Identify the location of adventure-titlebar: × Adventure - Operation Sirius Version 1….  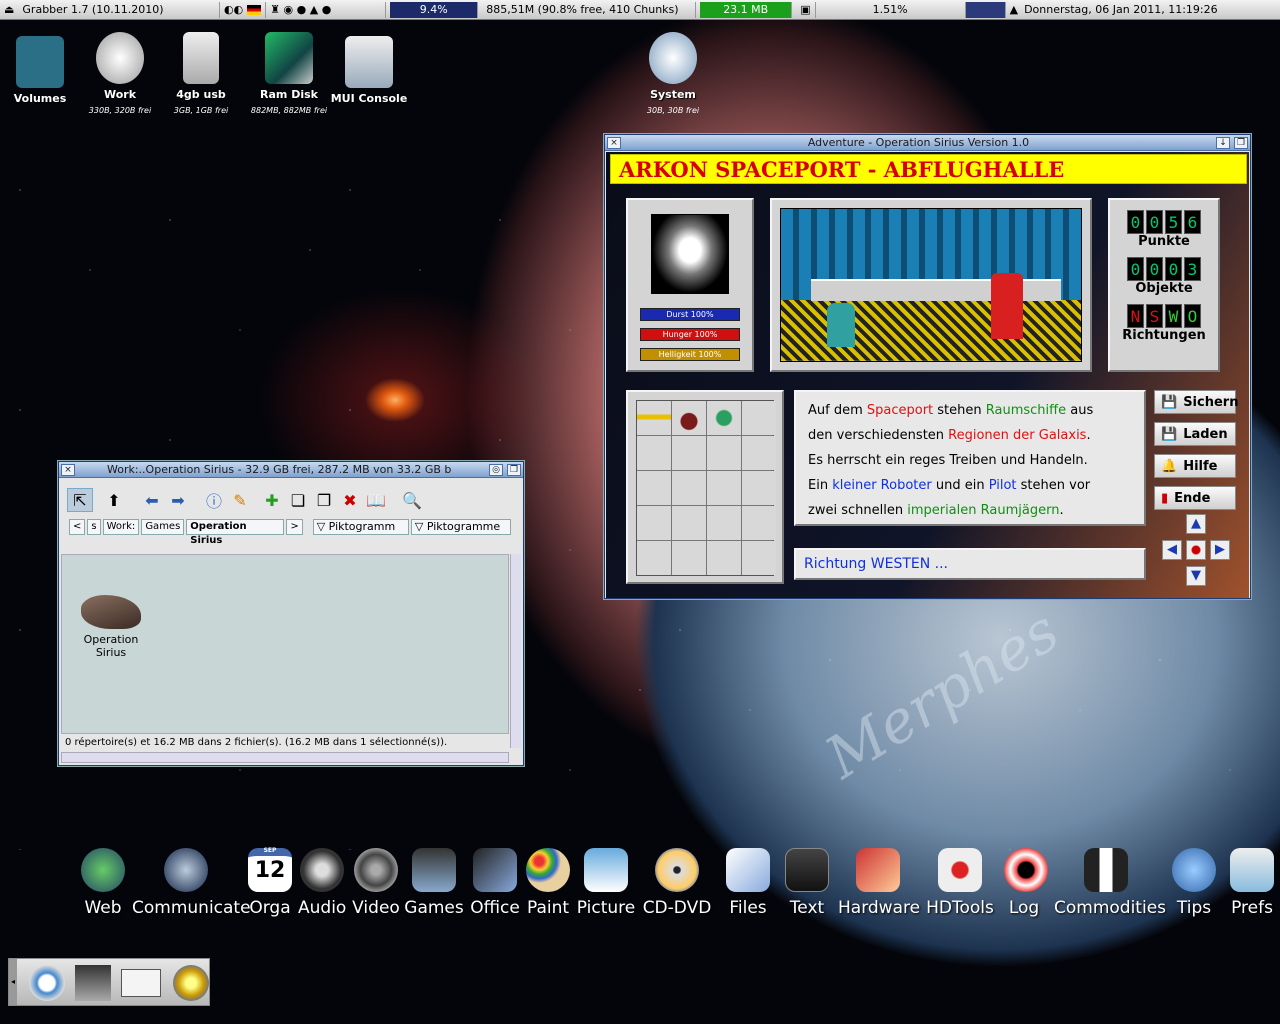
(927, 143).